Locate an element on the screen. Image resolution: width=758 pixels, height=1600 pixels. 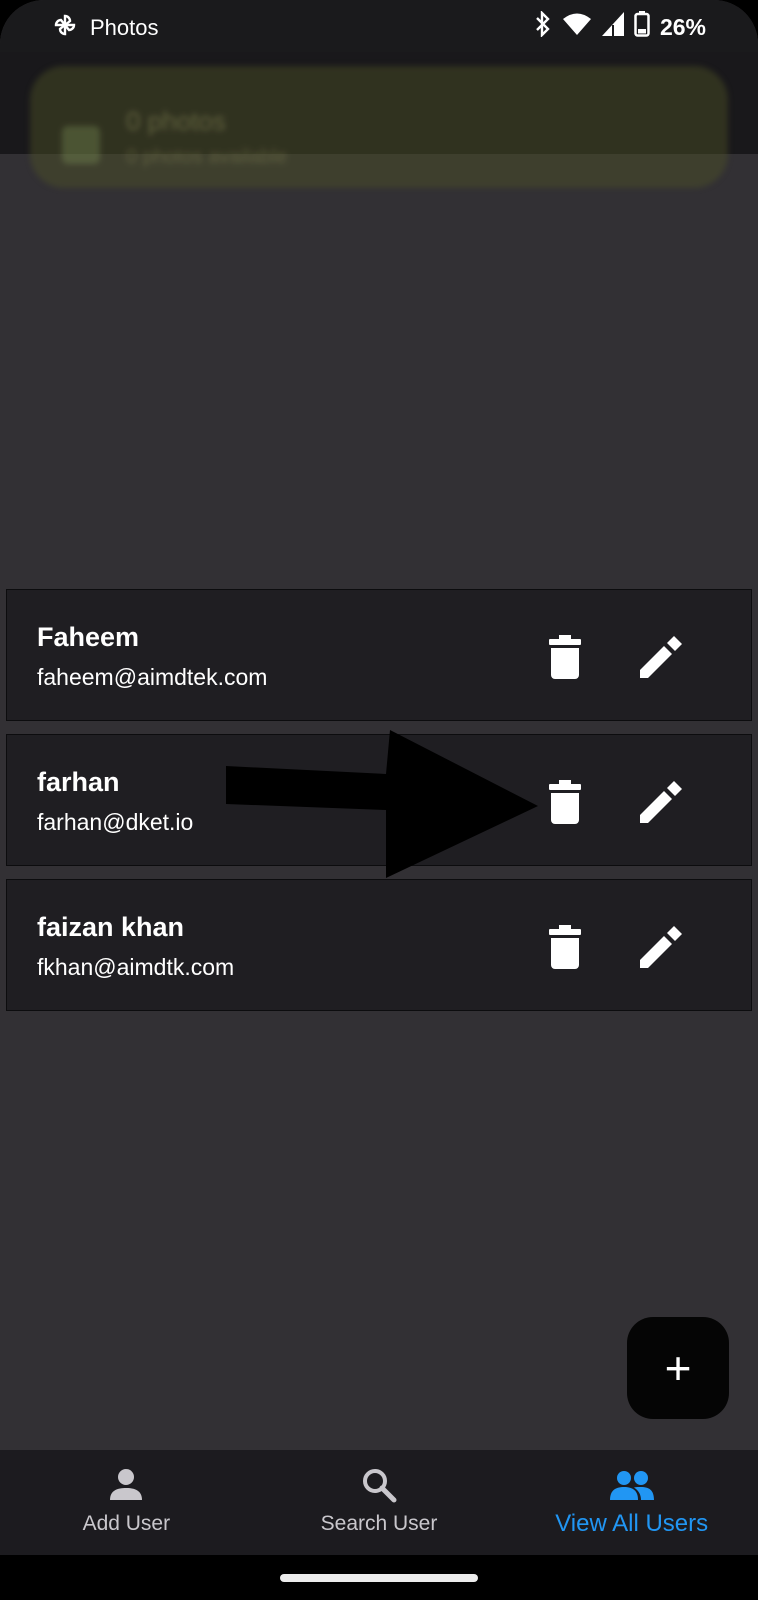
group-icon is located at coordinates (631, 1485).